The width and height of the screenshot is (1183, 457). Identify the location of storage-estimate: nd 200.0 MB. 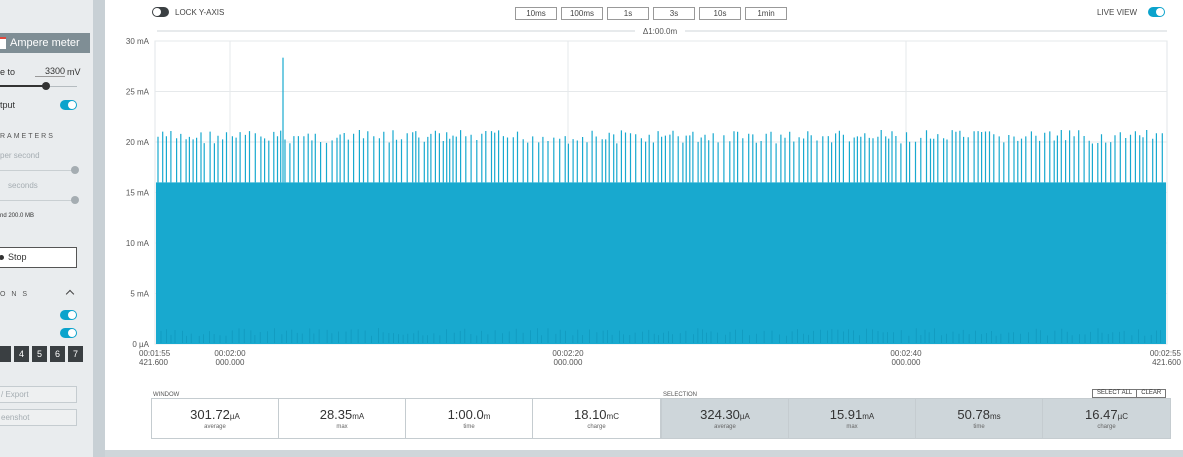
(17, 216).